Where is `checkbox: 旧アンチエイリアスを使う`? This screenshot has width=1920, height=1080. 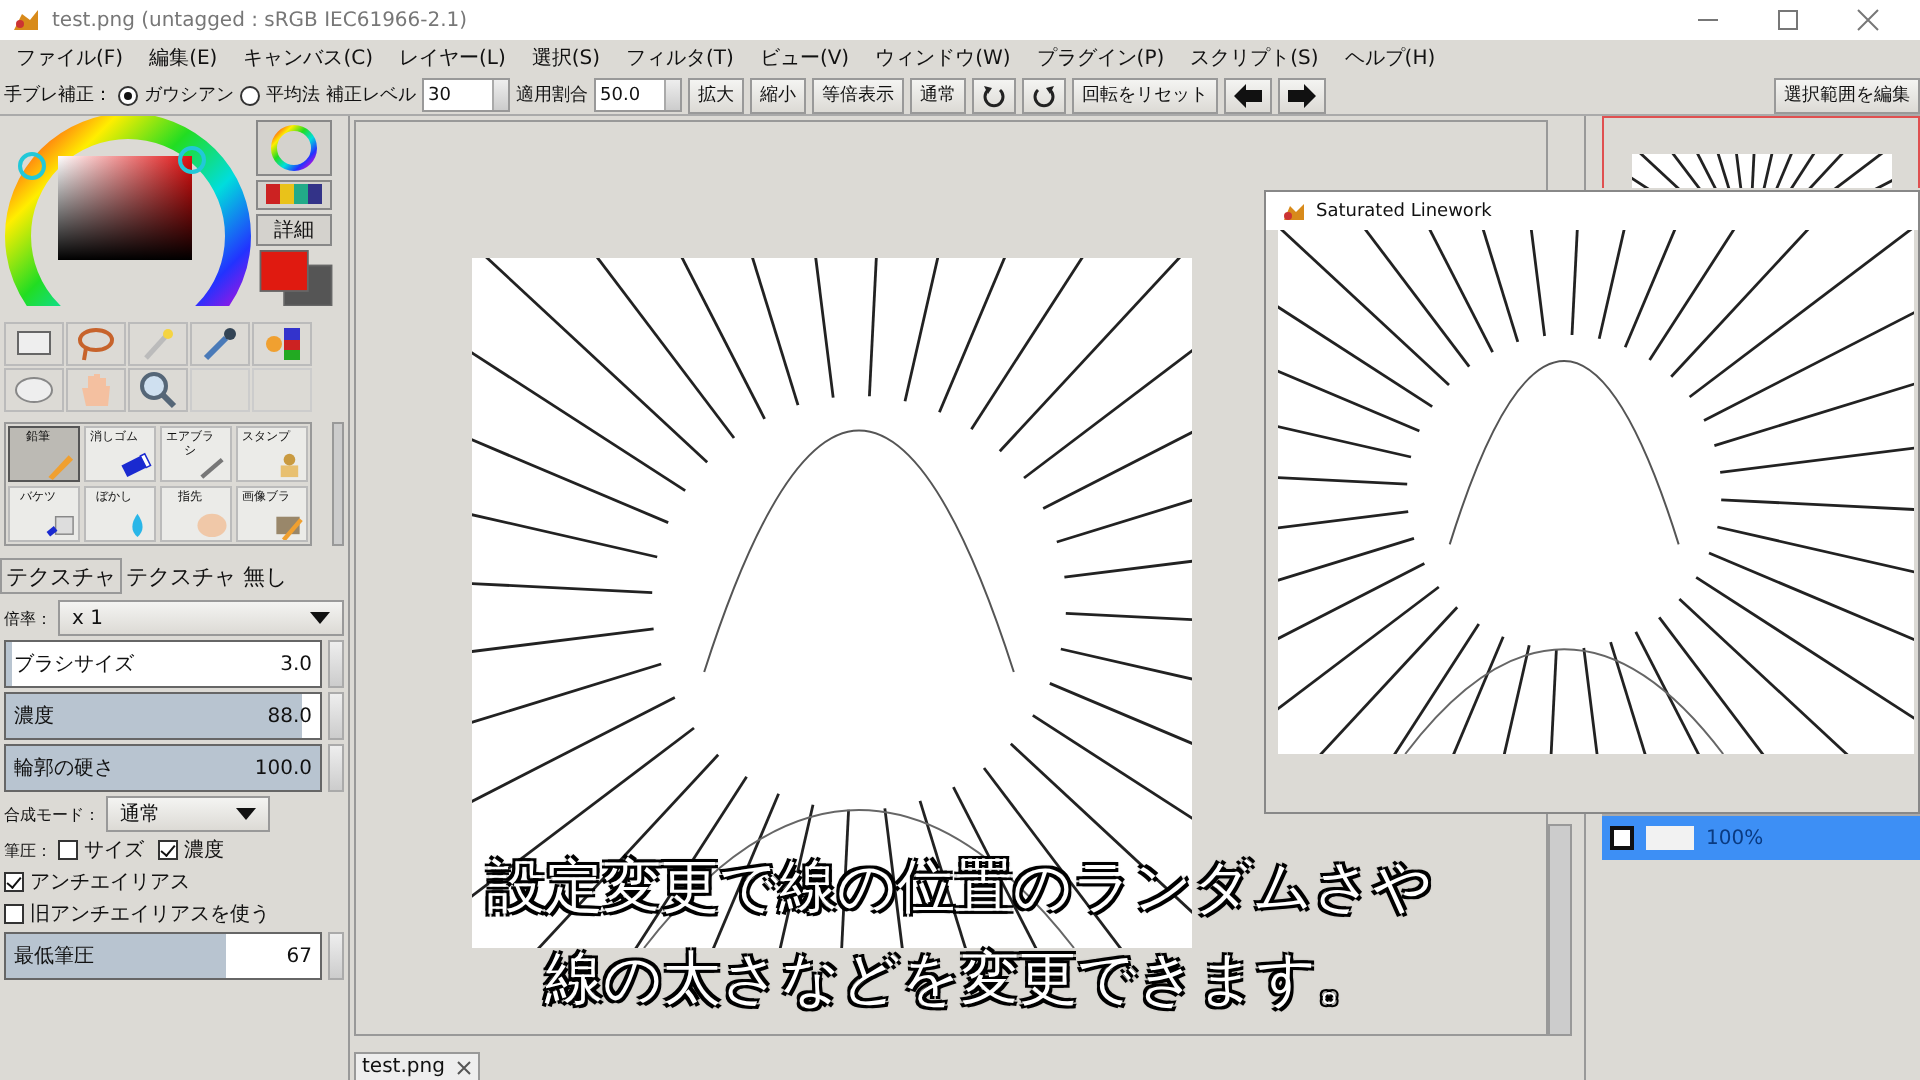 checkbox: 旧アンチエイリアスを使う is located at coordinates (137, 914).